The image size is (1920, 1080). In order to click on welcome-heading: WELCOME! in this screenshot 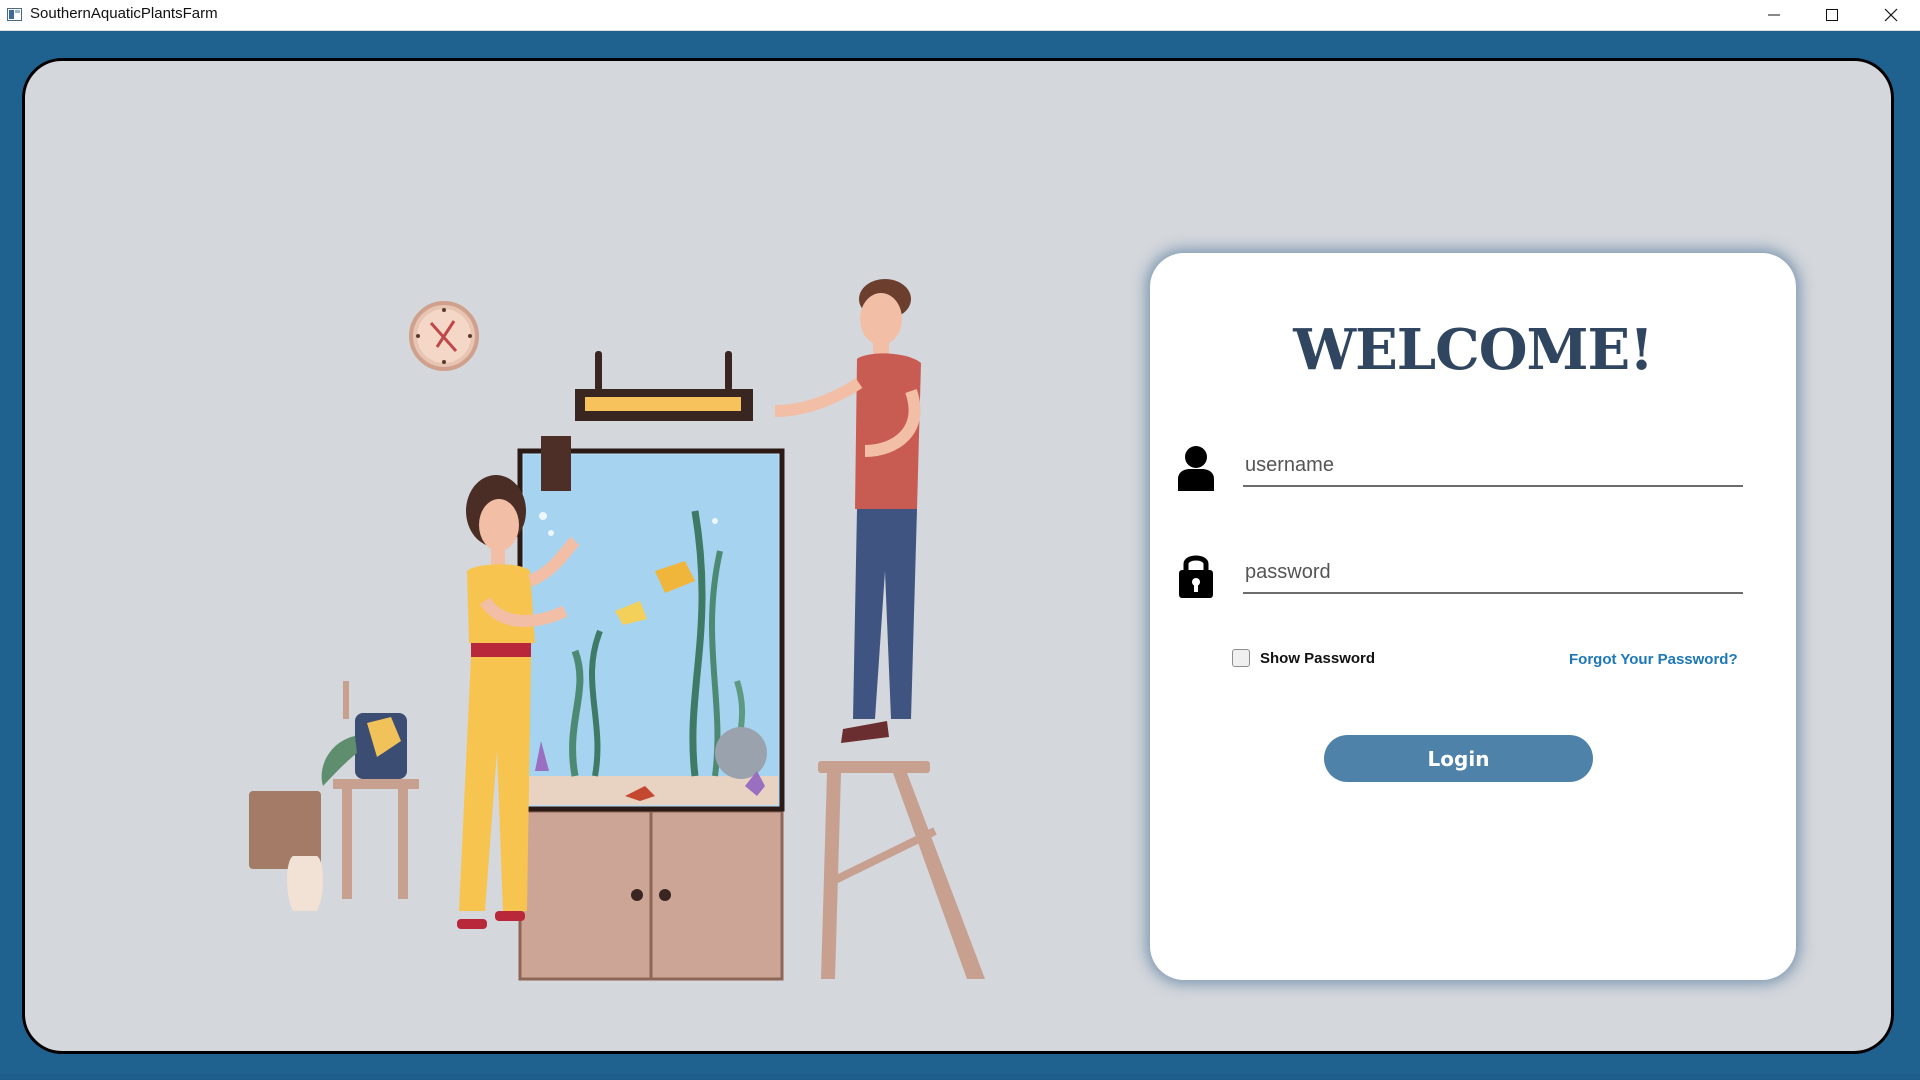, I will do `click(1473, 350)`.